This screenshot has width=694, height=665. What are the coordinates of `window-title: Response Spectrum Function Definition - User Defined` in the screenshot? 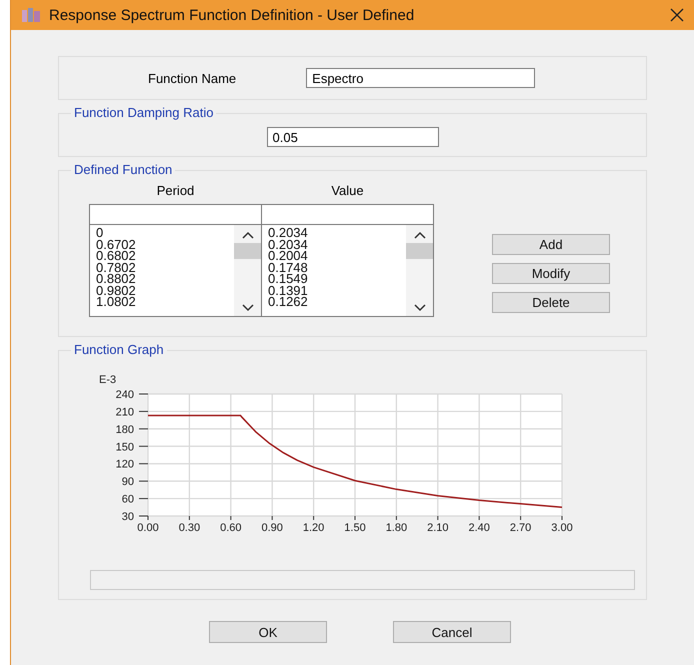 It's located at (231, 15).